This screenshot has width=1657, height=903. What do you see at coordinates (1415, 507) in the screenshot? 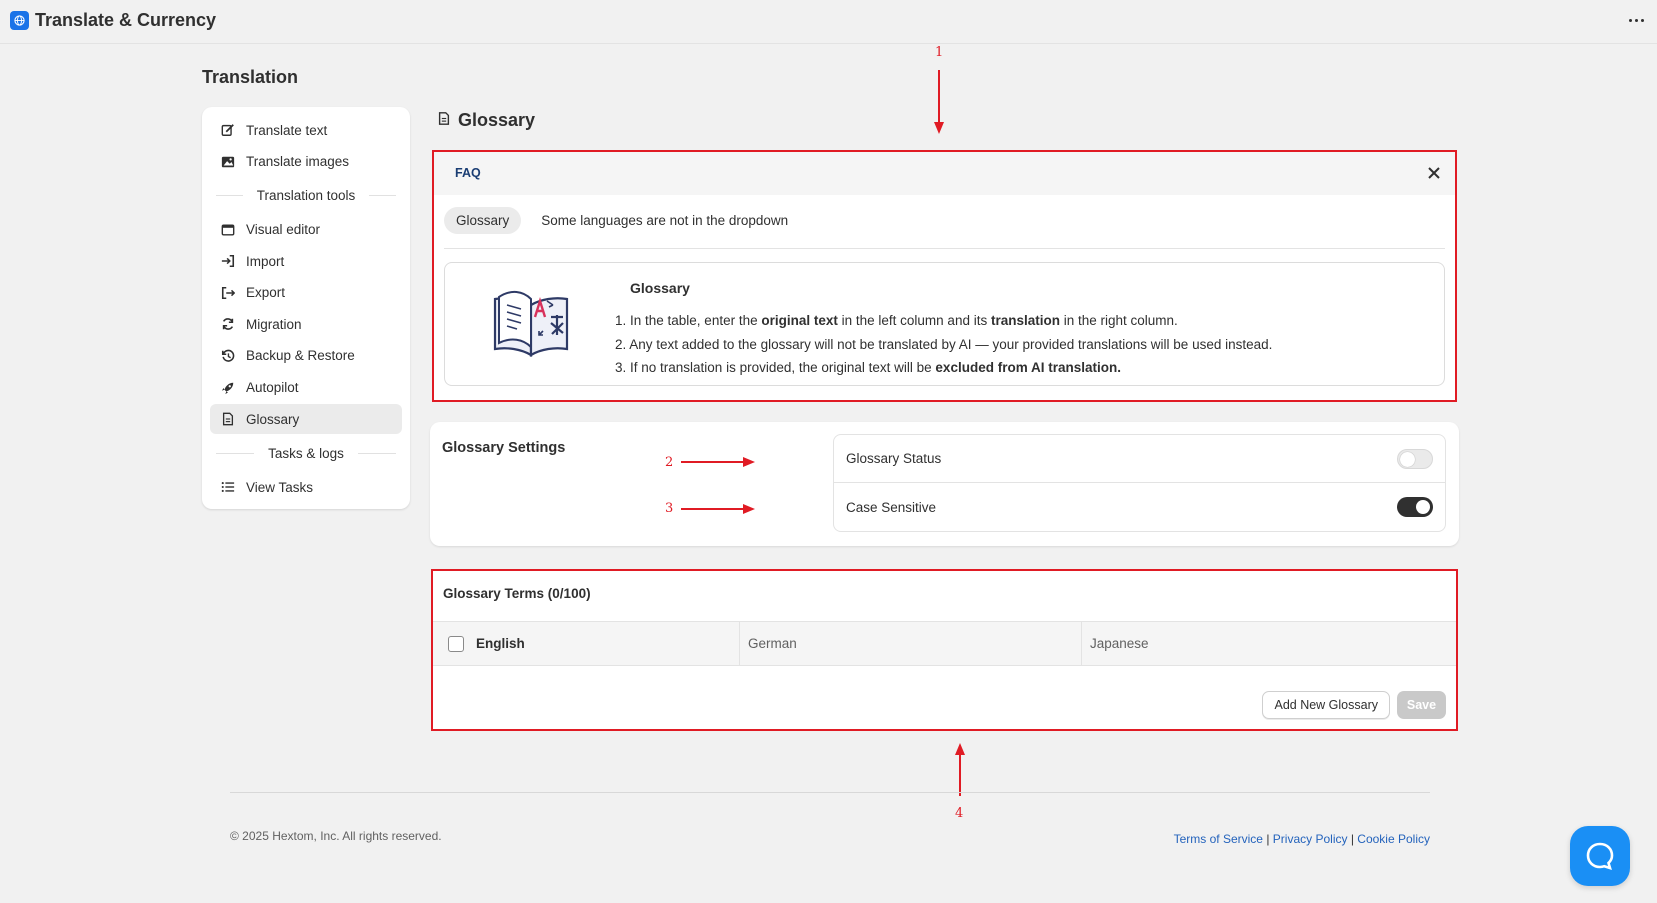
I see `case-sensitive-toggle` at bounding box center [1415, 507].